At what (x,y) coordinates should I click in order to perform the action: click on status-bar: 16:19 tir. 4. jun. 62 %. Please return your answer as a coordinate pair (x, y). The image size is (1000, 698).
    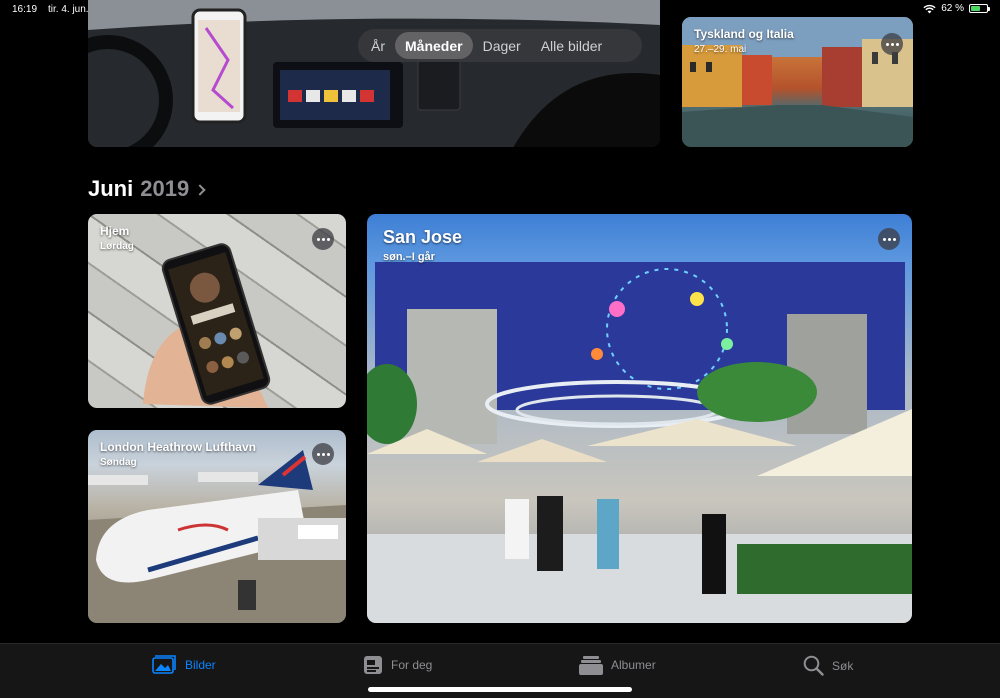
    Looking at the image, I should click on (500, 10).